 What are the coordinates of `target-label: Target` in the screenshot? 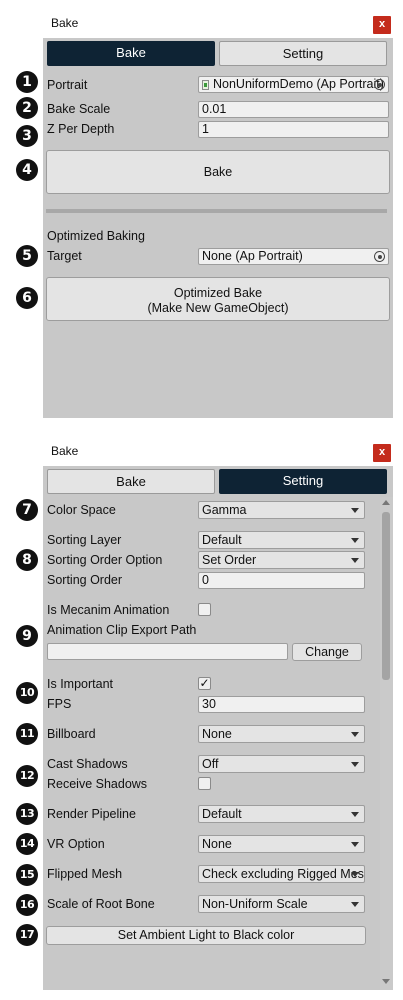 It's located at (64, 256).